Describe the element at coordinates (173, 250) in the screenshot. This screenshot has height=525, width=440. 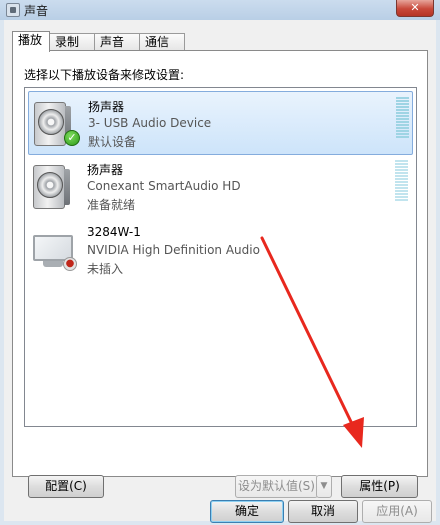
I see `device-description: NVIDIA High Definition Audio` at that location.